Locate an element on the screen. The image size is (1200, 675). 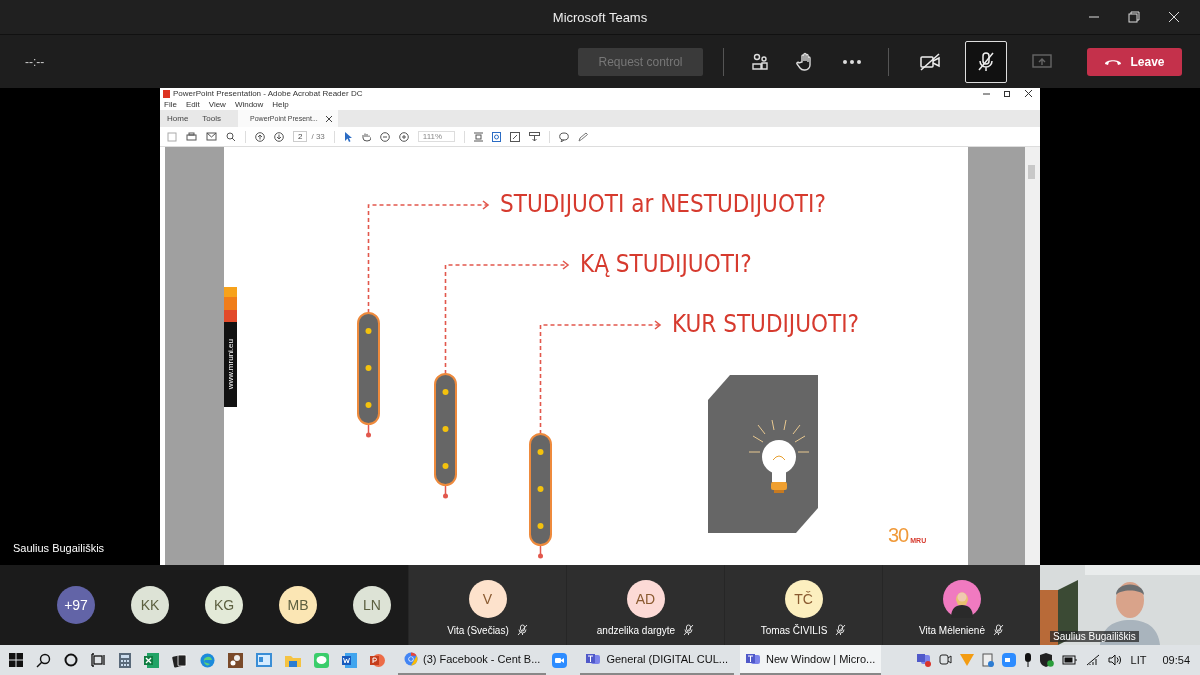
presentation-app-icon is located at coordinates (377, 660).